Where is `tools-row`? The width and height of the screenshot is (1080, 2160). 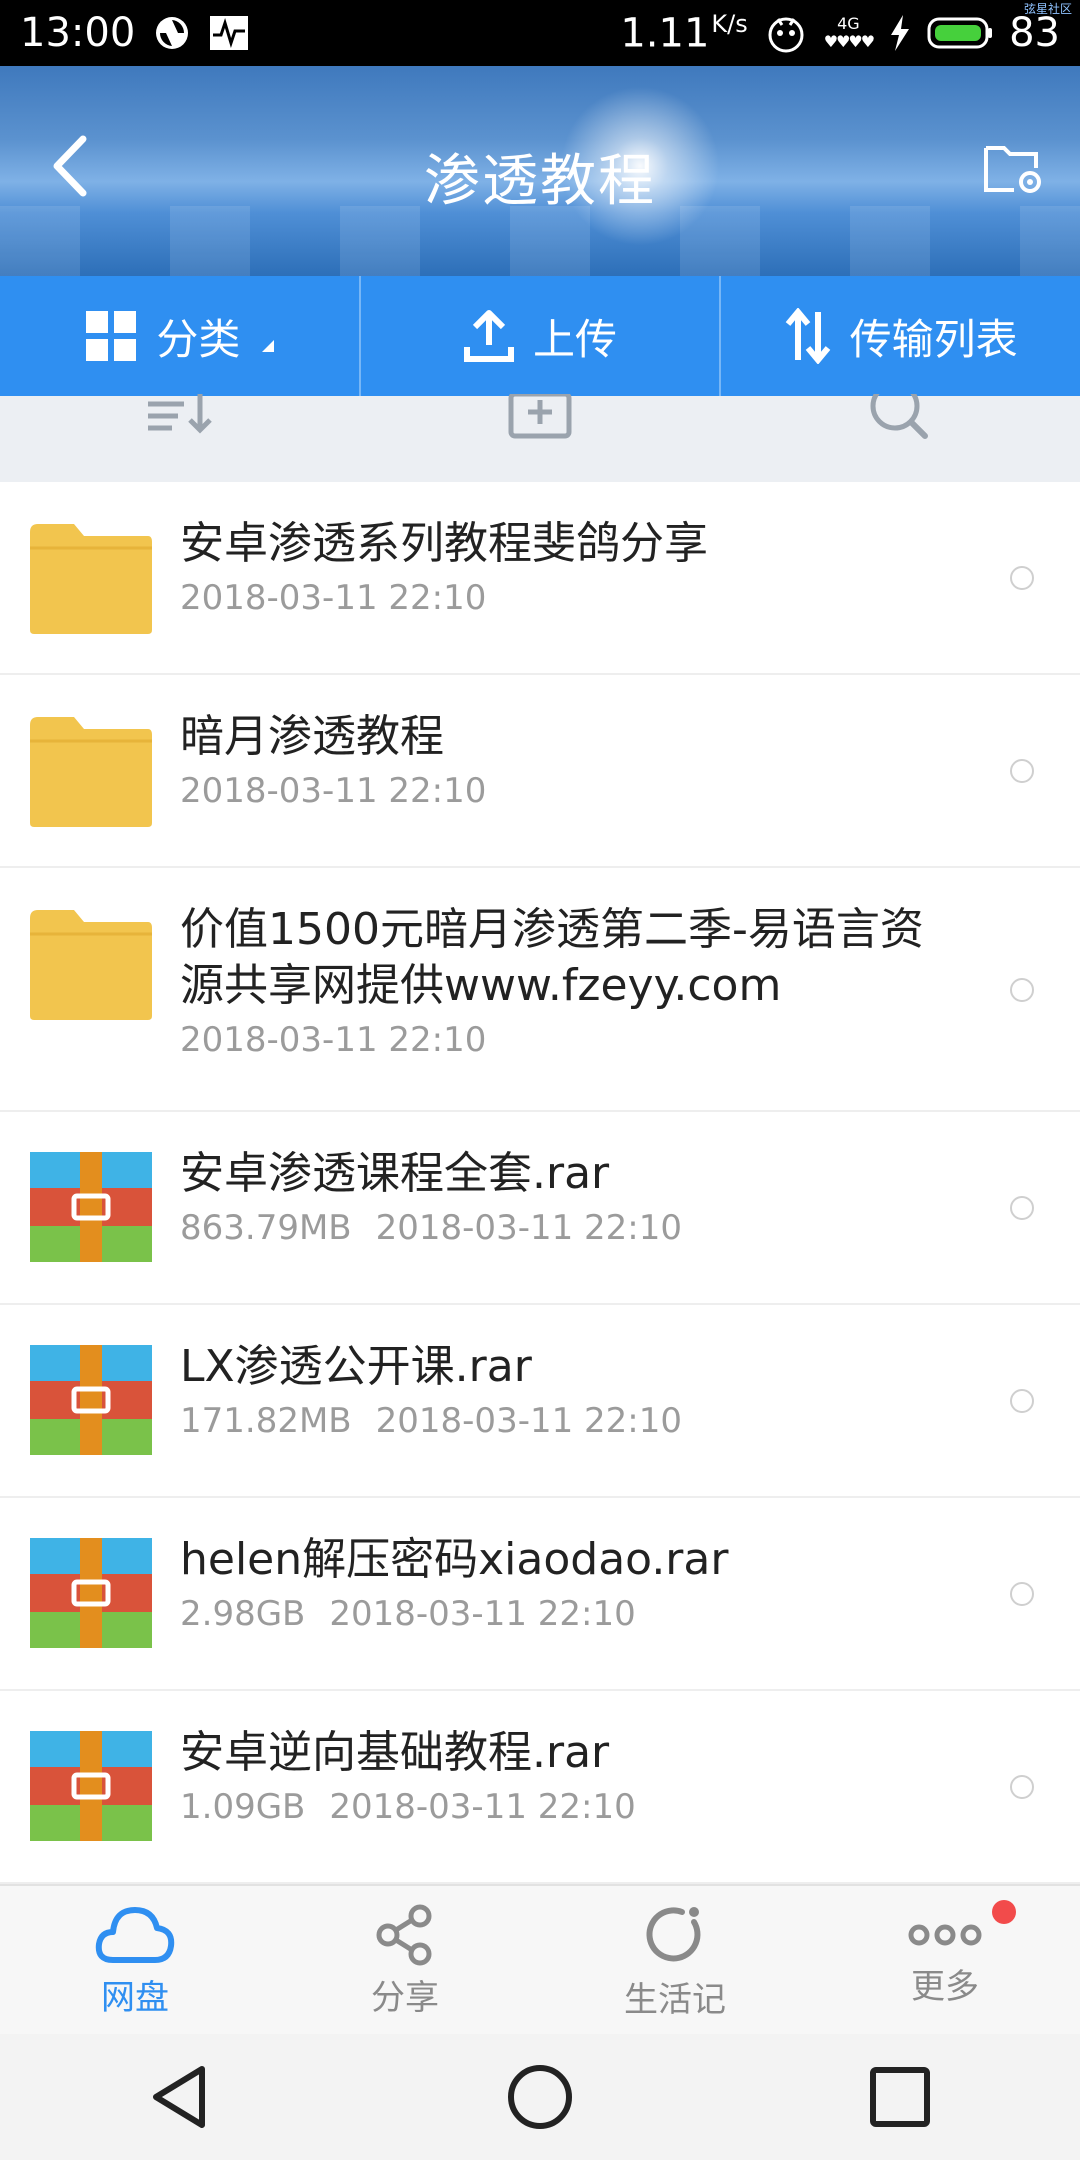
tools-row is located at coordinates (540, 438).